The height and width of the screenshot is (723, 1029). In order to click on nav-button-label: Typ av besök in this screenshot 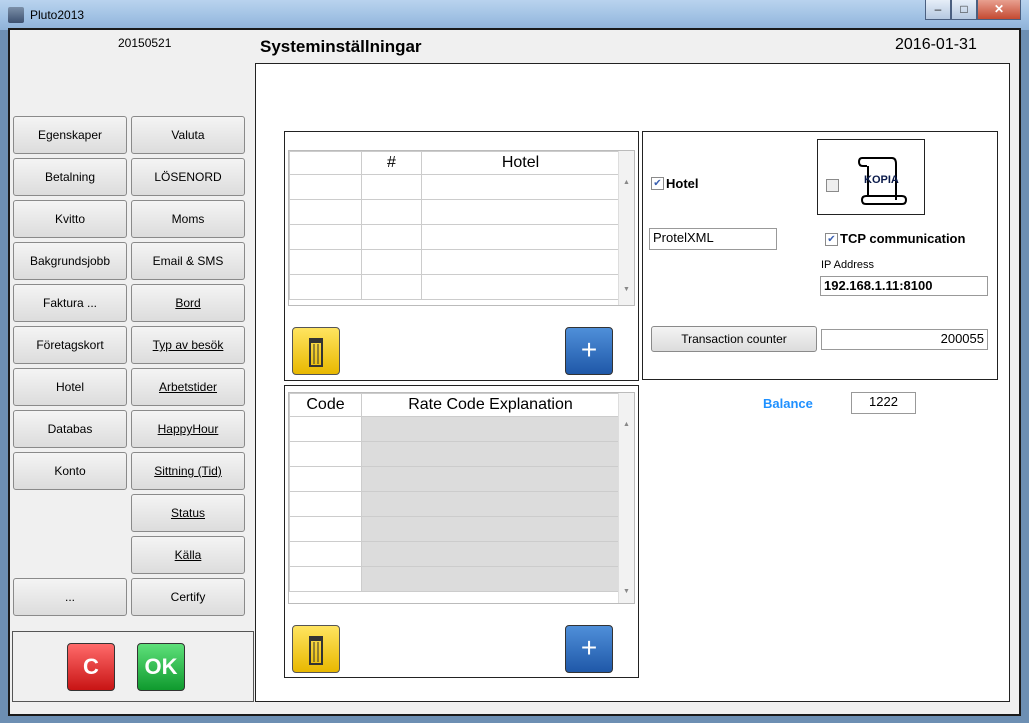, I will do `click(188, 345)`.